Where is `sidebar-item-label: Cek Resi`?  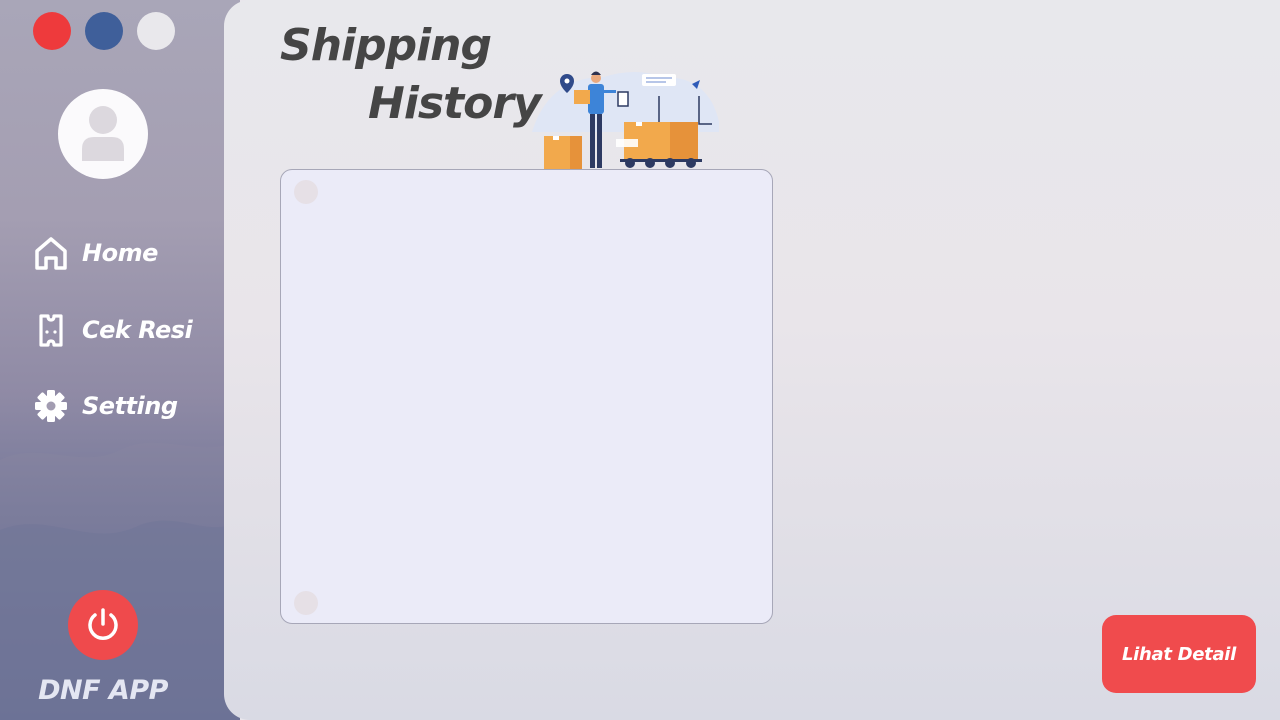 sidebar-item-label: Cek Resi is located at coordinates (137, 330).